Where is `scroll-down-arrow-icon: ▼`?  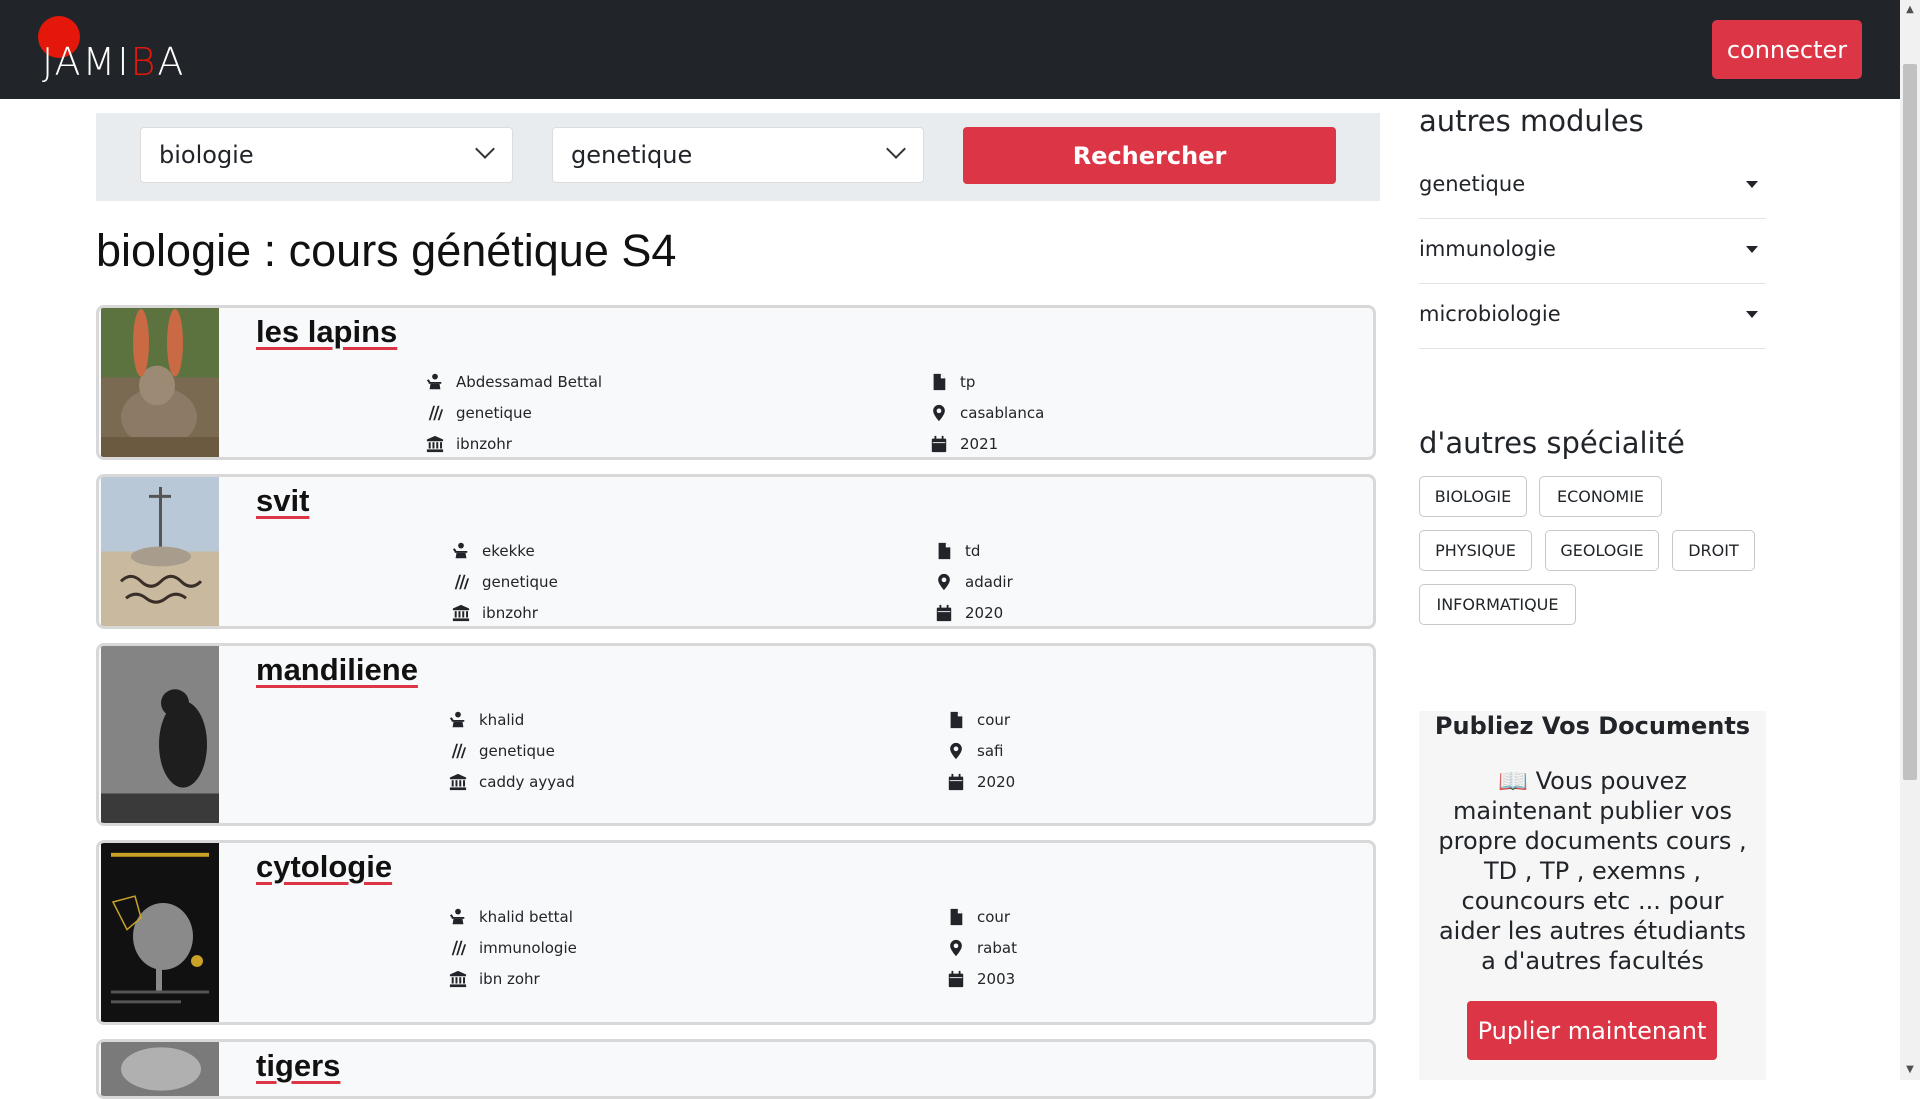 scroll-down-arrow-icon: ▼ is located at coordinates (1910, 1070).